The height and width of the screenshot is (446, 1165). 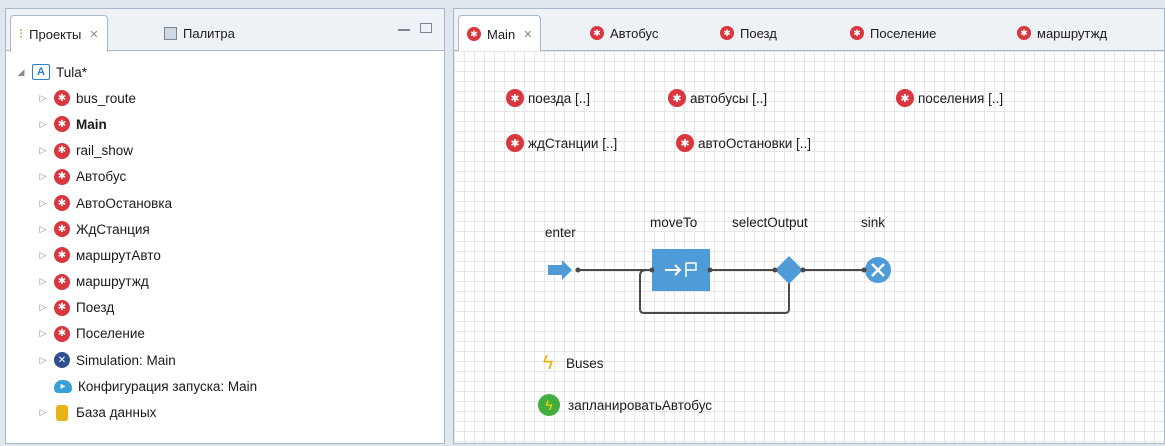 I want to click on tree-item-agent-type: ▷ ✱ bus_route, so click(x=225, y=98).